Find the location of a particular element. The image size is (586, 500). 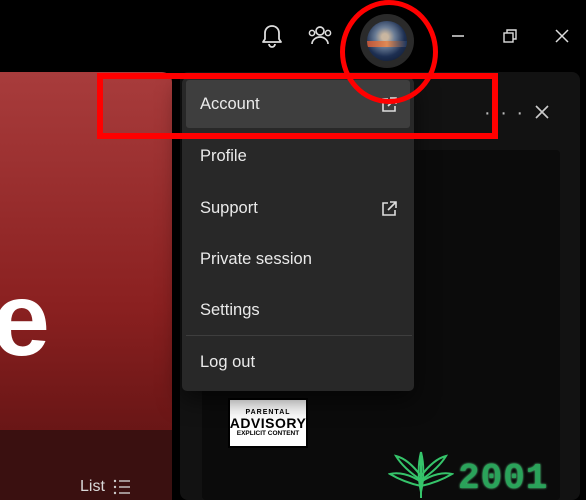

list-view-label: List is located at coordinates (92, 486).